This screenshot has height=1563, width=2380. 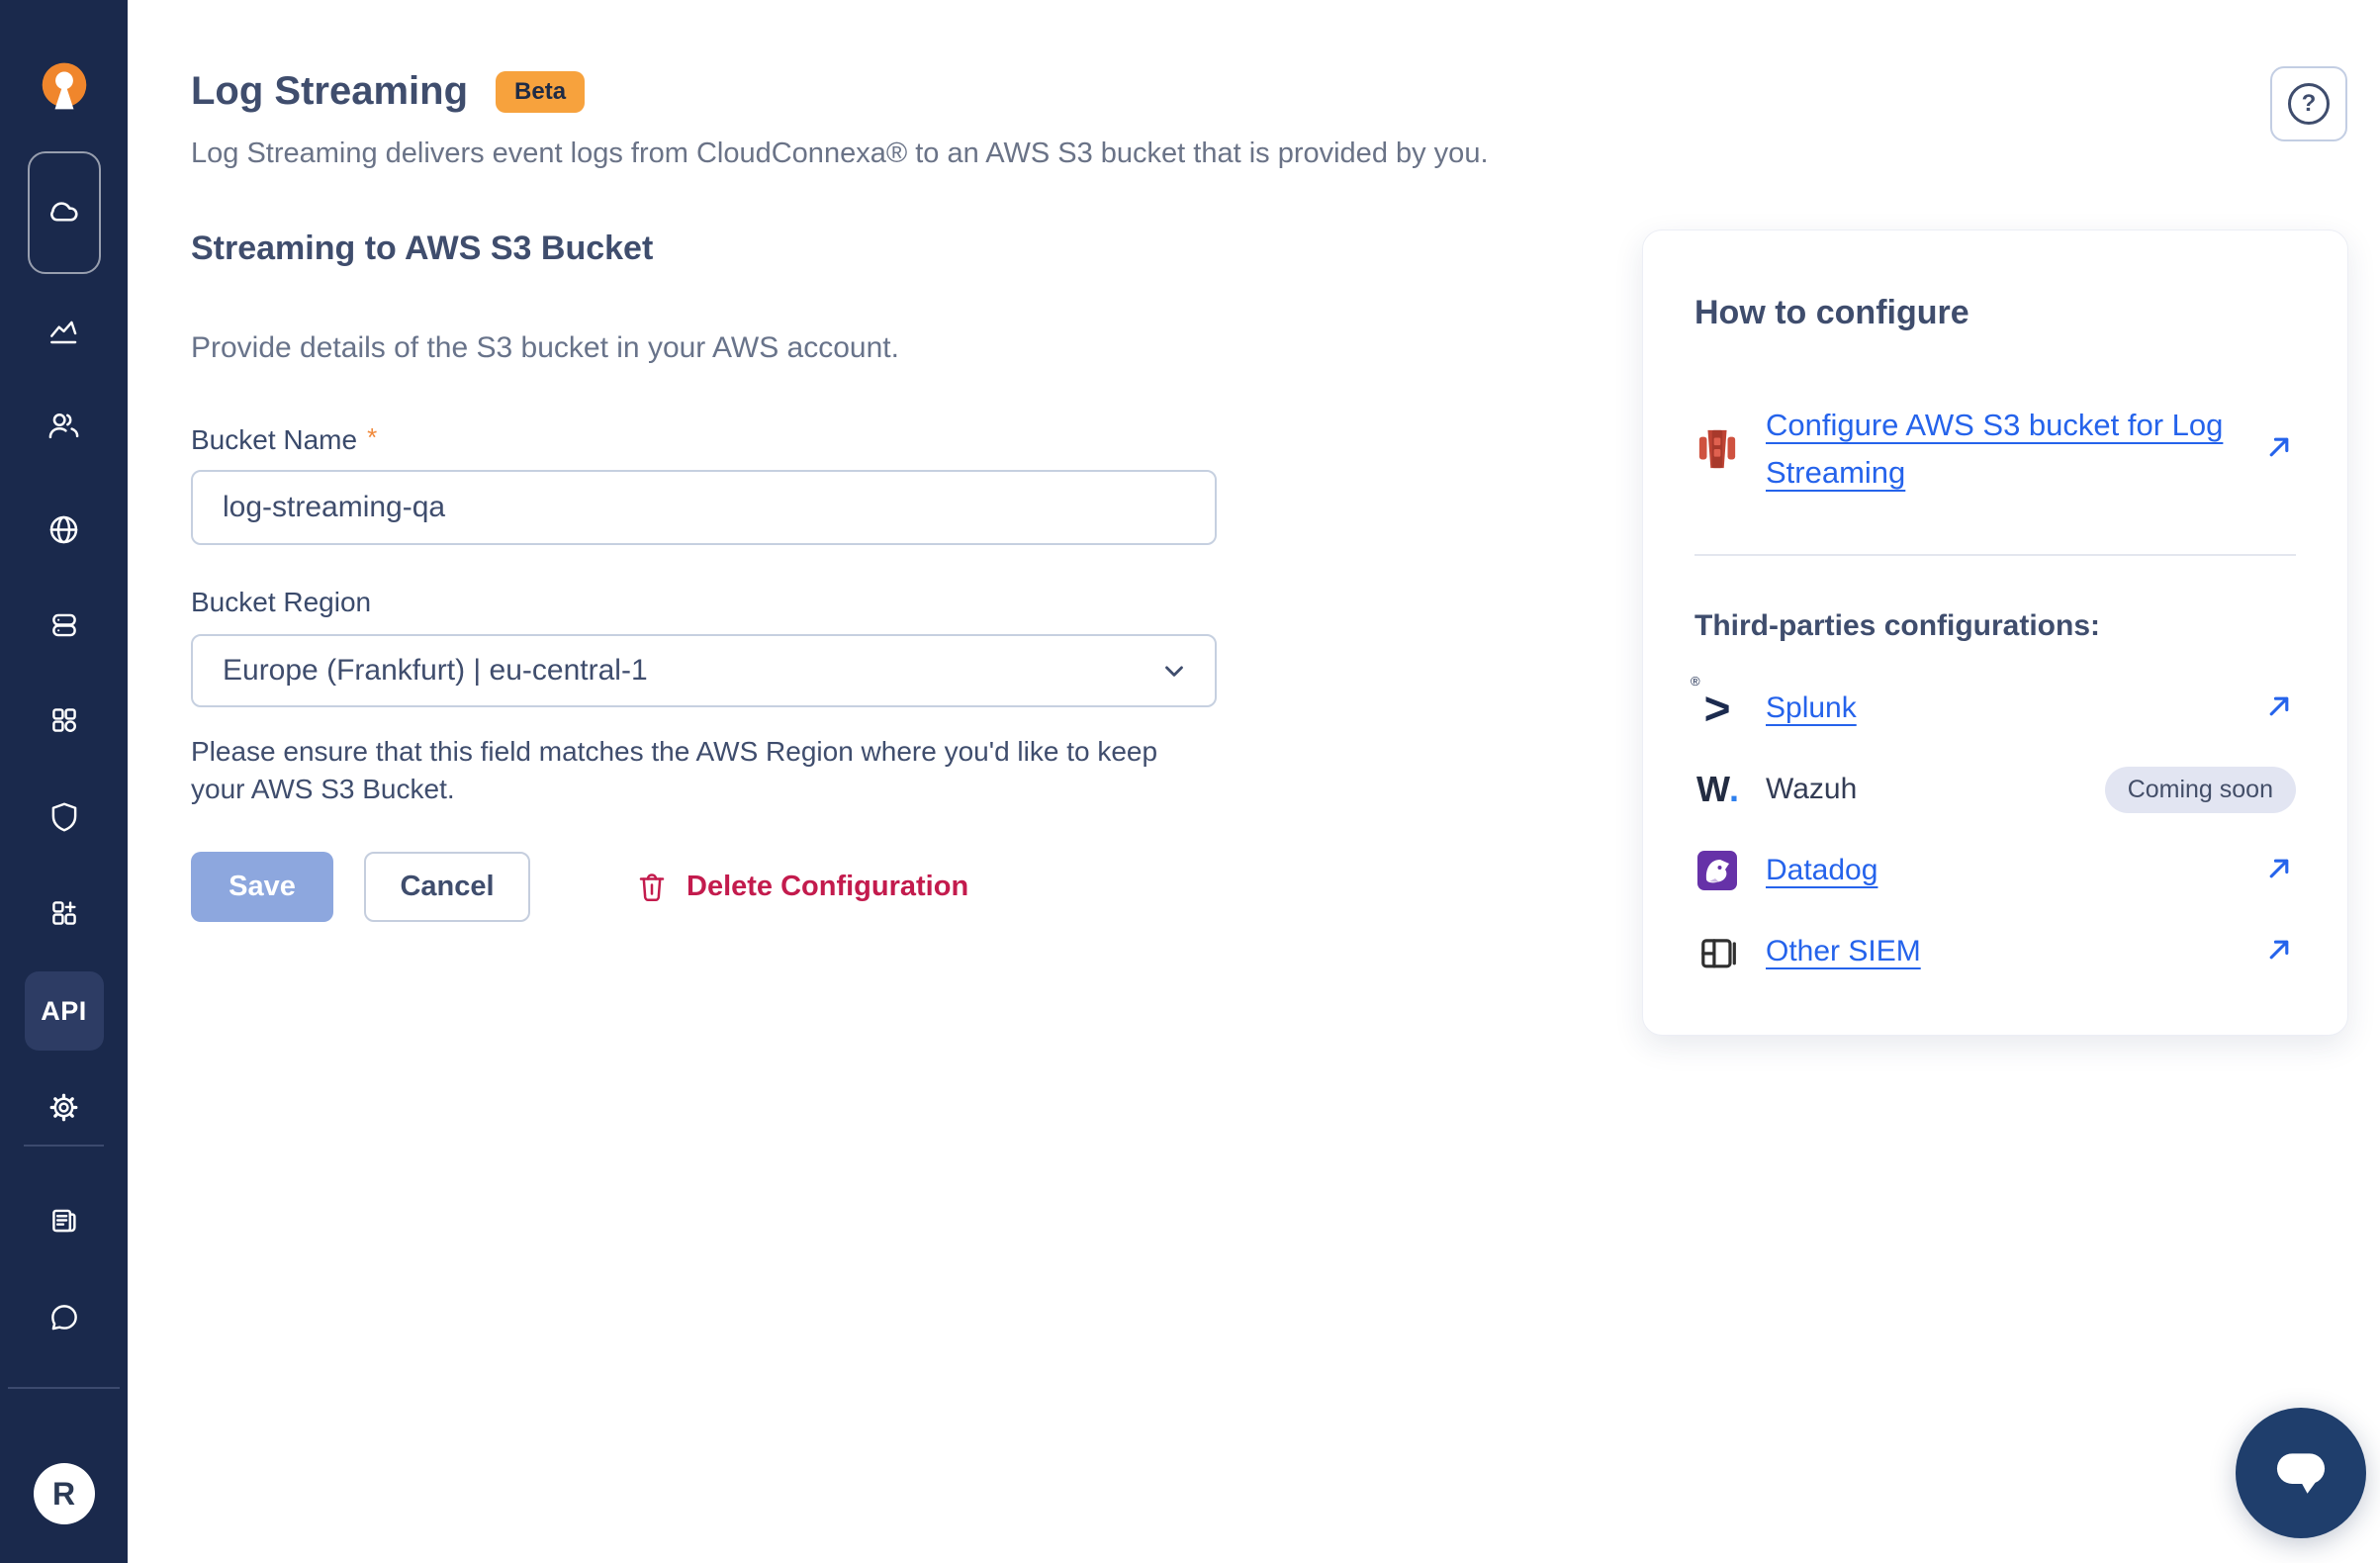 What do you see at coordinates (1831, 313) in the screenshot?
I see `howto-title: How to configure` at bounding box center [1831, 313].